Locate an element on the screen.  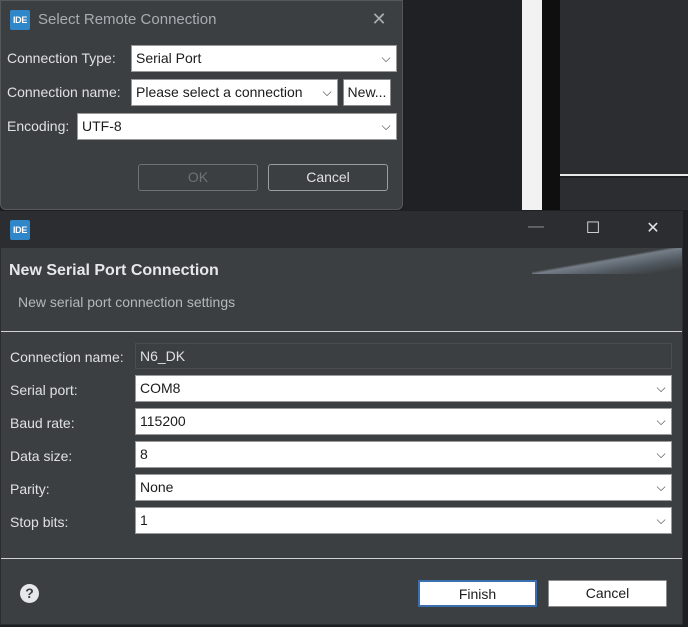
data-size-label: Data size: is located at coordinates (41, 456).